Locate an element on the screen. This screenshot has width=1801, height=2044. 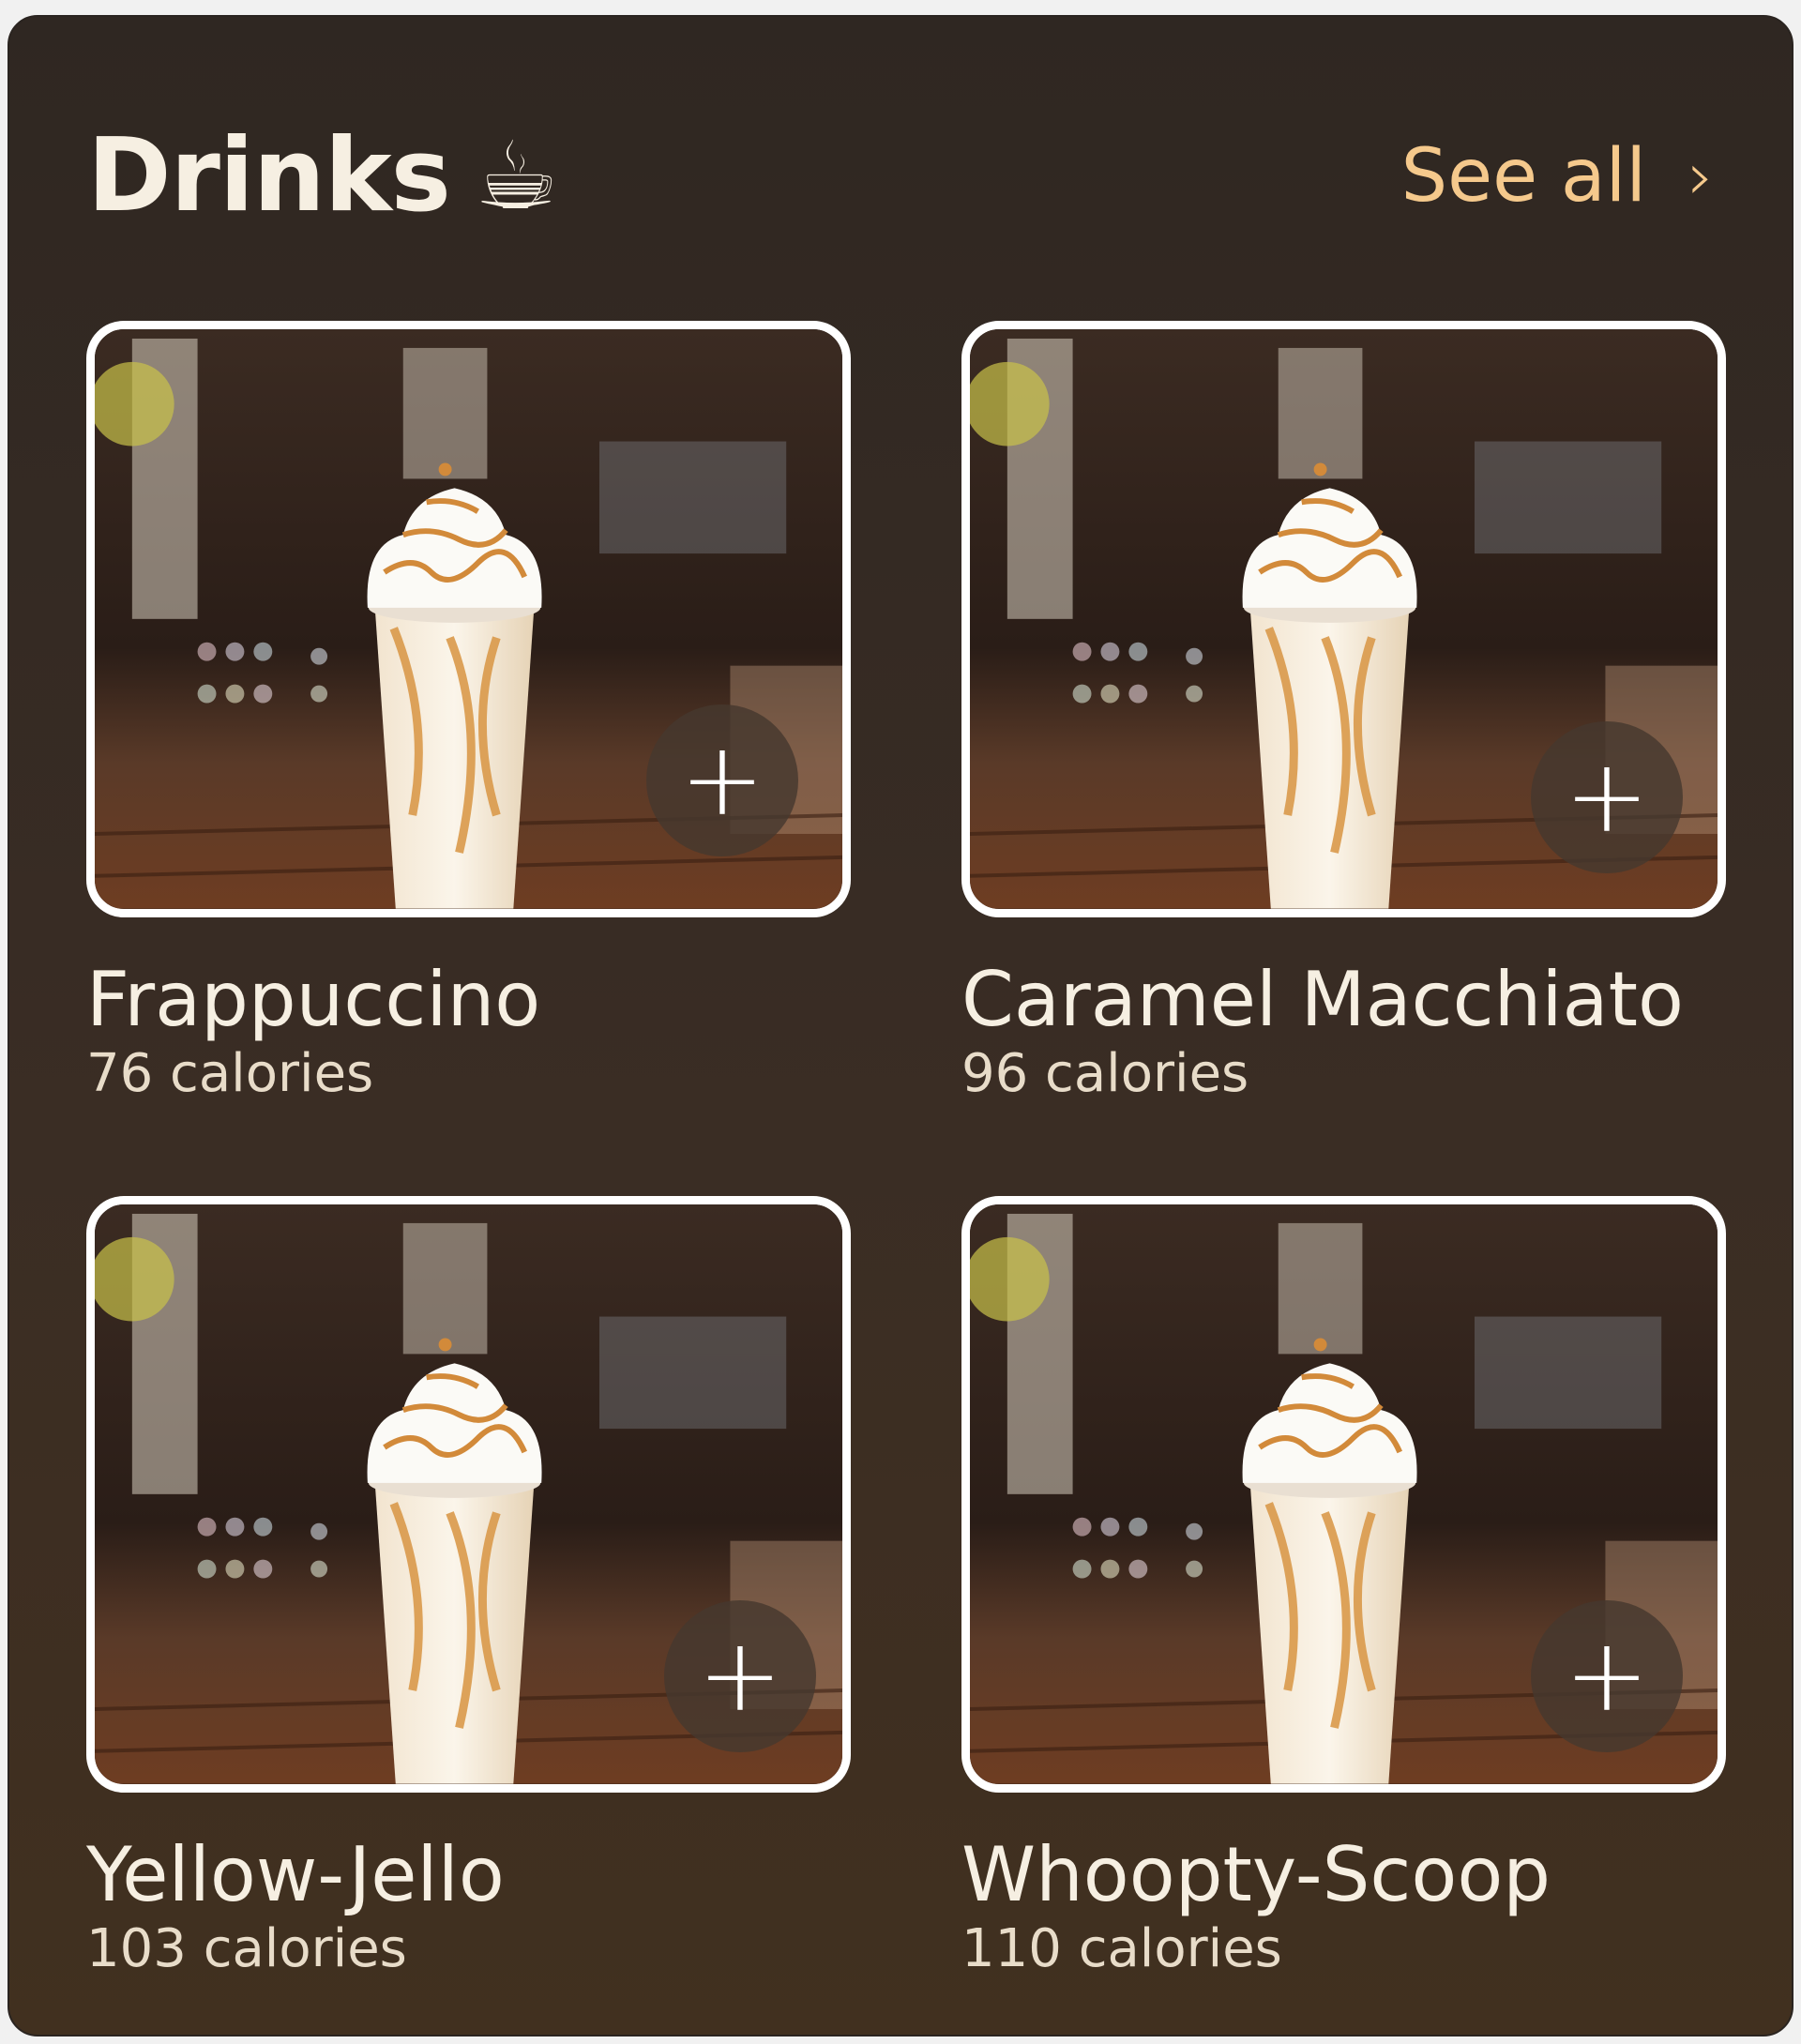
see-all-link: See all › is located at coordinates (1557, 176).